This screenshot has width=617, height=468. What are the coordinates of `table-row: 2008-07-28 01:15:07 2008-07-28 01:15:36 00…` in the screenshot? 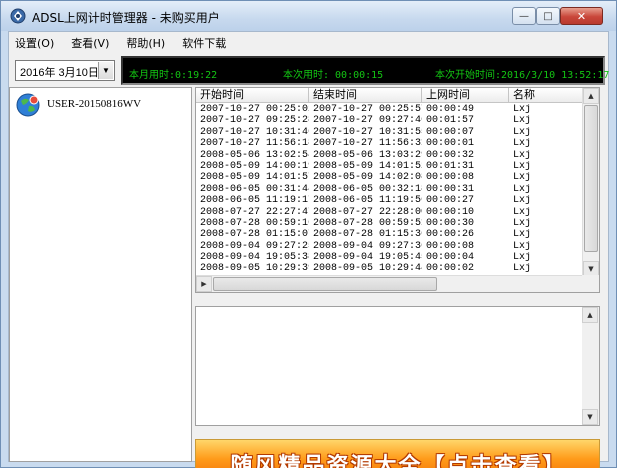 It's located at (389, 234).